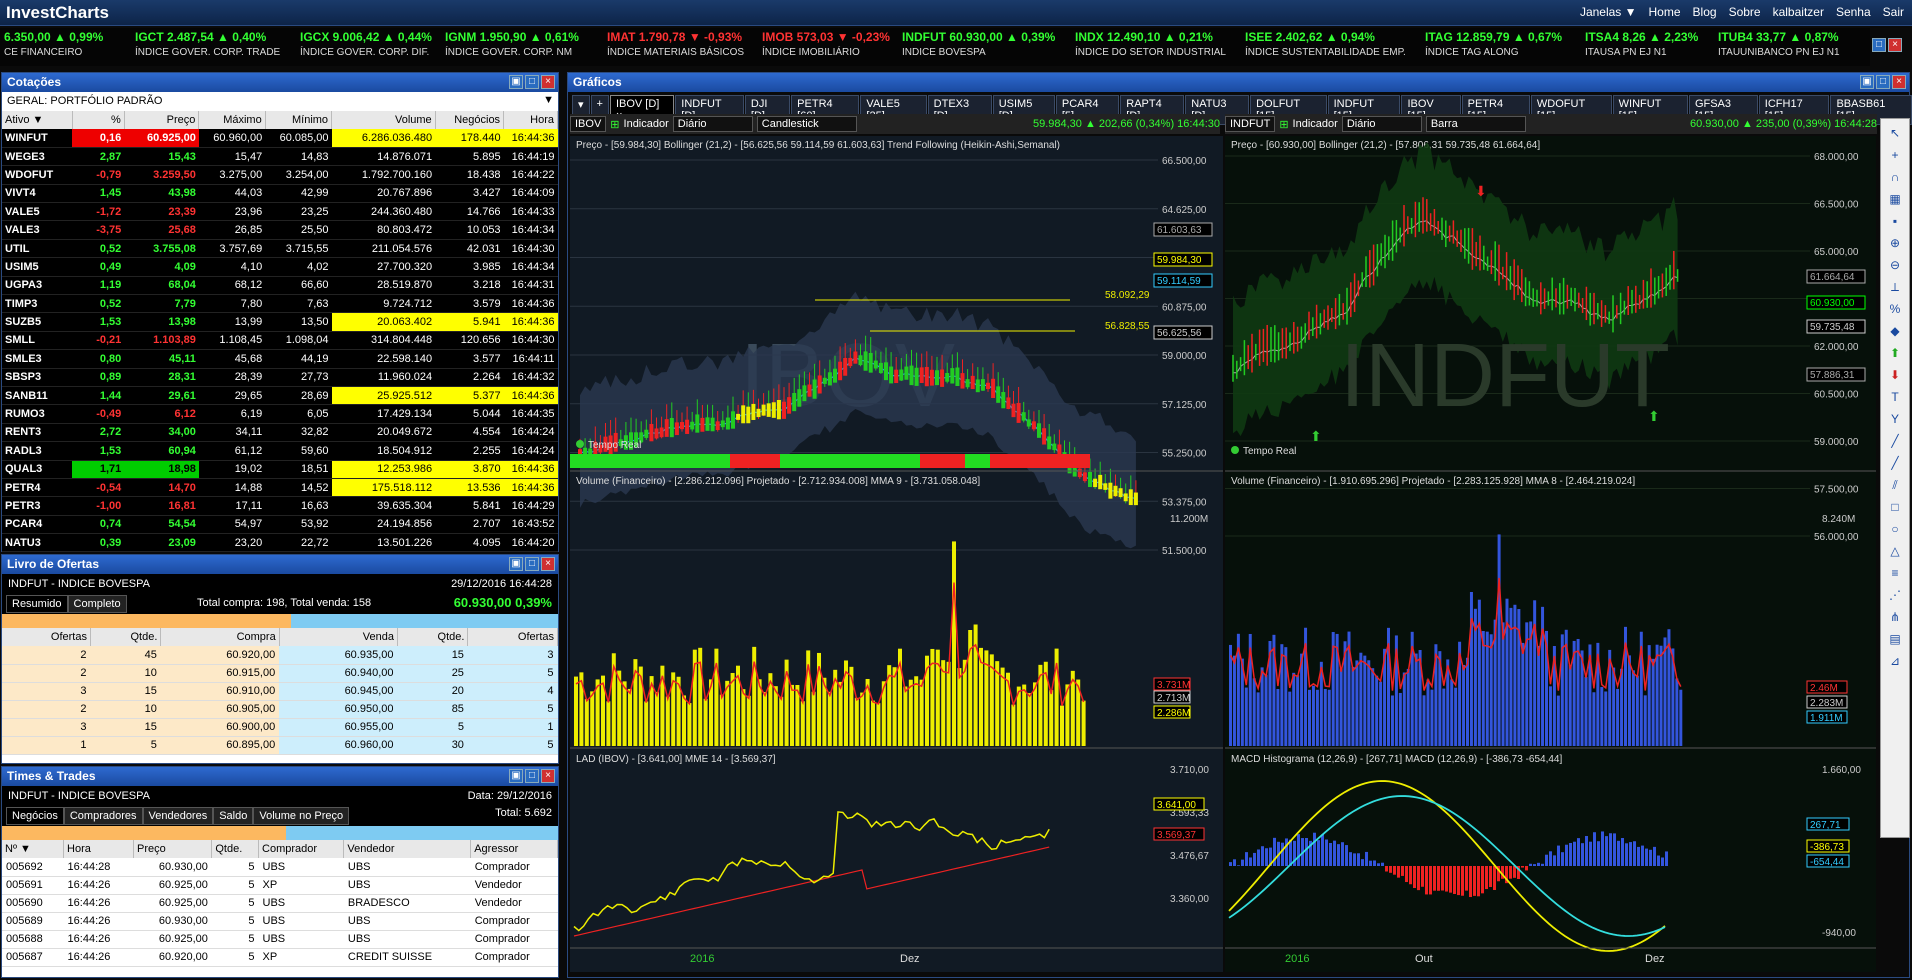  I want to click on magnet-icon: ∩, so click(1895, 177).